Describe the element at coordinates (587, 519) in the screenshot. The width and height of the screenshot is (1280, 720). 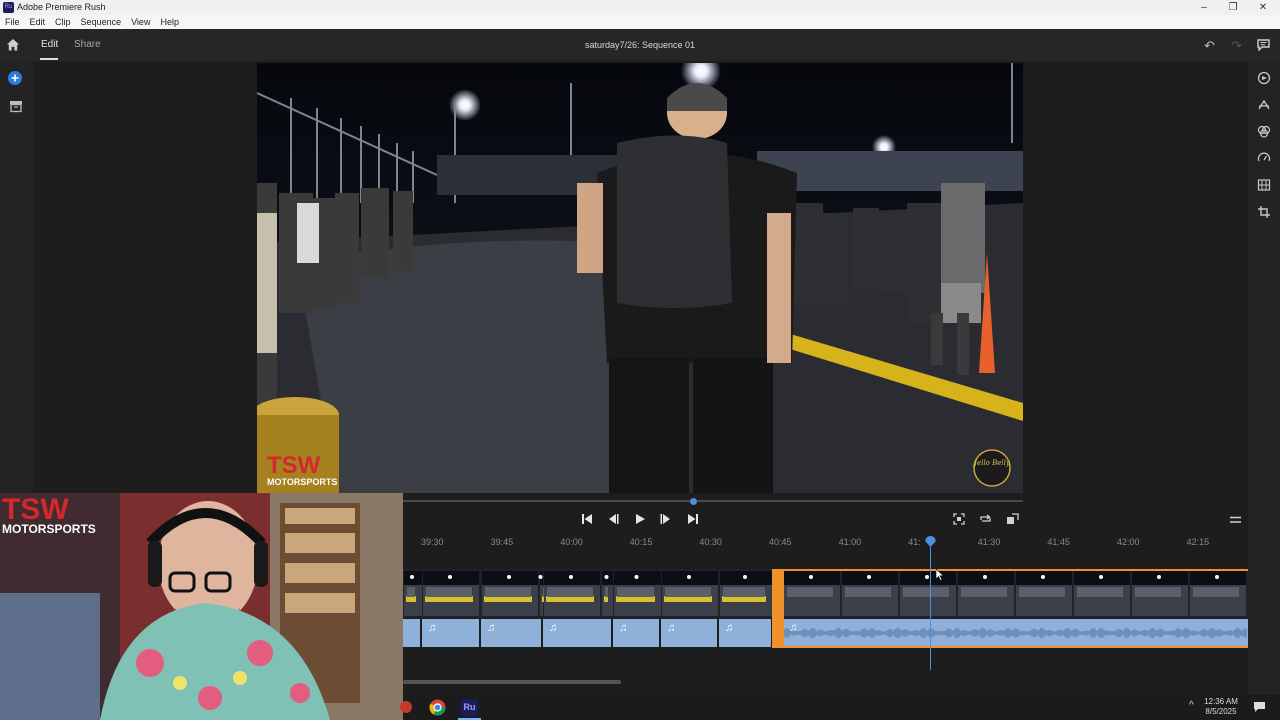
I see `go-to-start-icon` at that location.